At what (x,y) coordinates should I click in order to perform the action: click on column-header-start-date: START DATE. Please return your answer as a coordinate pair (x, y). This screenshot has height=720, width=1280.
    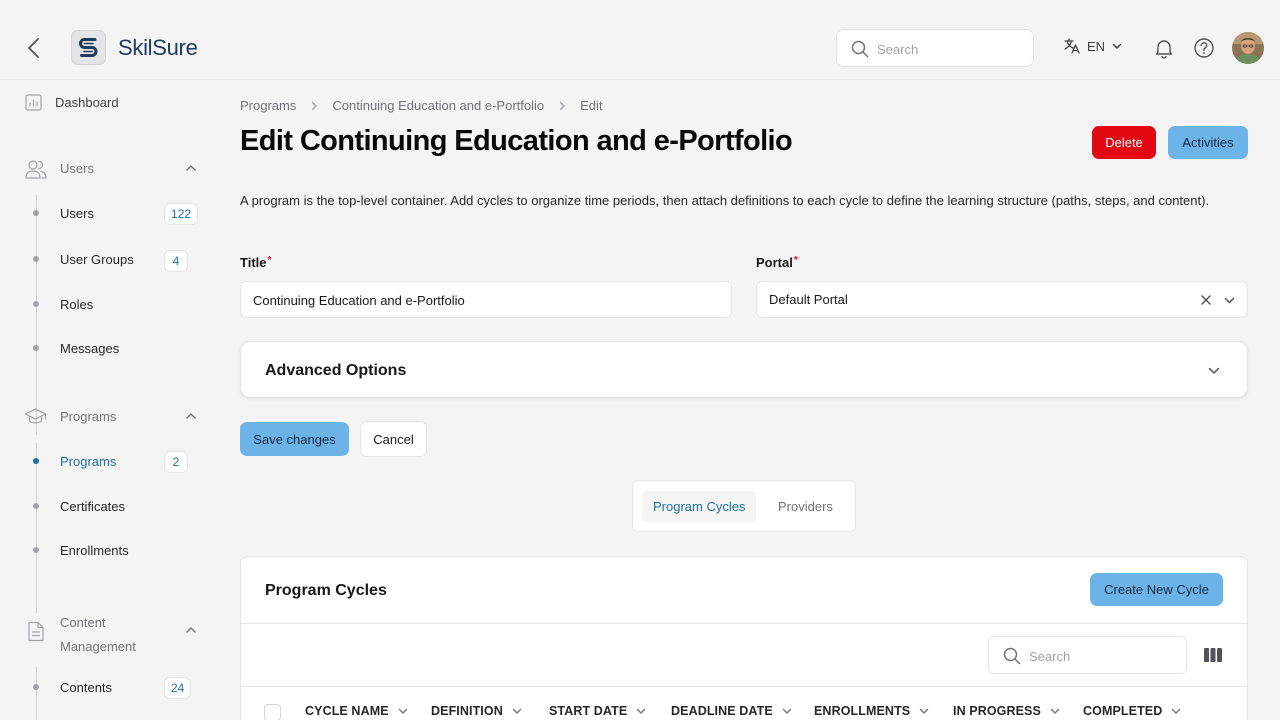
    Looking at the image, I should click on (598, 711).